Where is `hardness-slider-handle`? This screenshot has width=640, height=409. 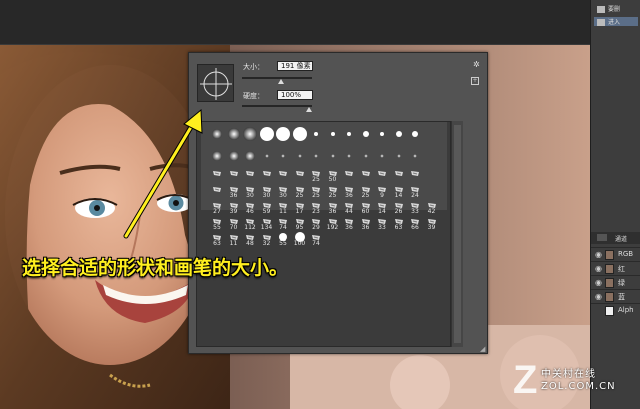 hardness-slider-handle is located at coordinates (309, 109).